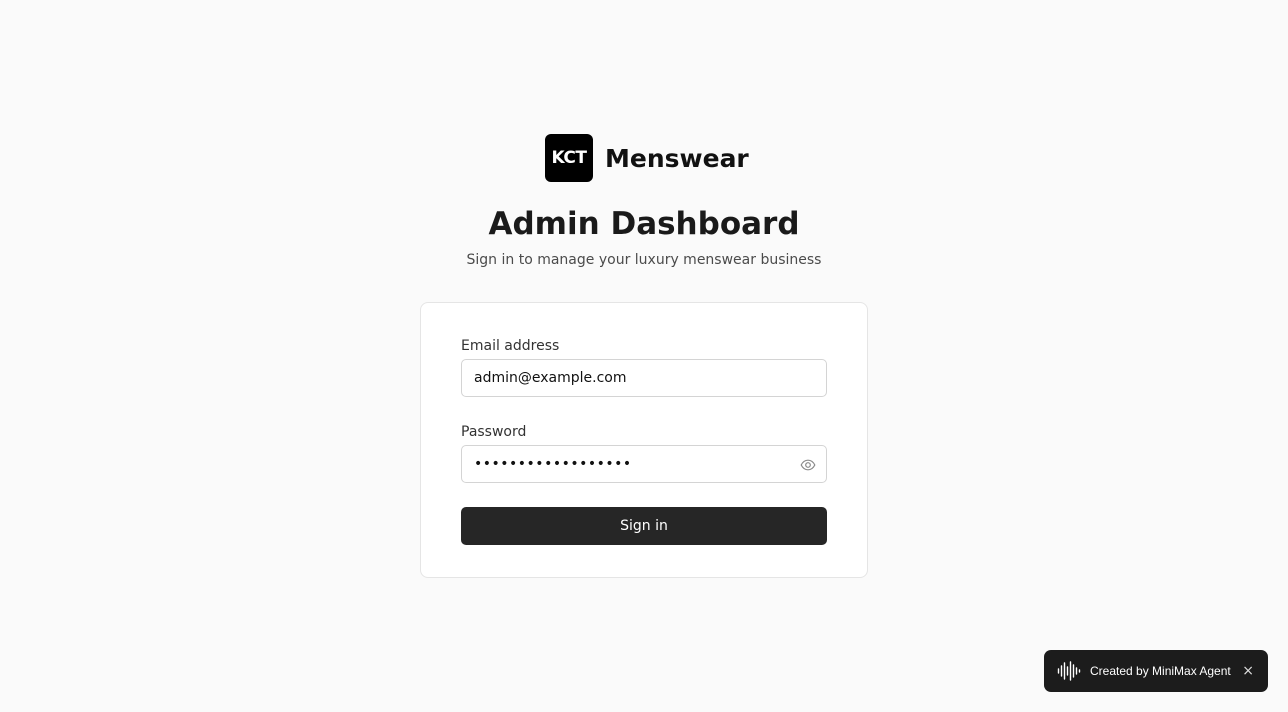 The width and height of the screenshot is (1288, 712). I want to click on password-field, so click(634, 464).